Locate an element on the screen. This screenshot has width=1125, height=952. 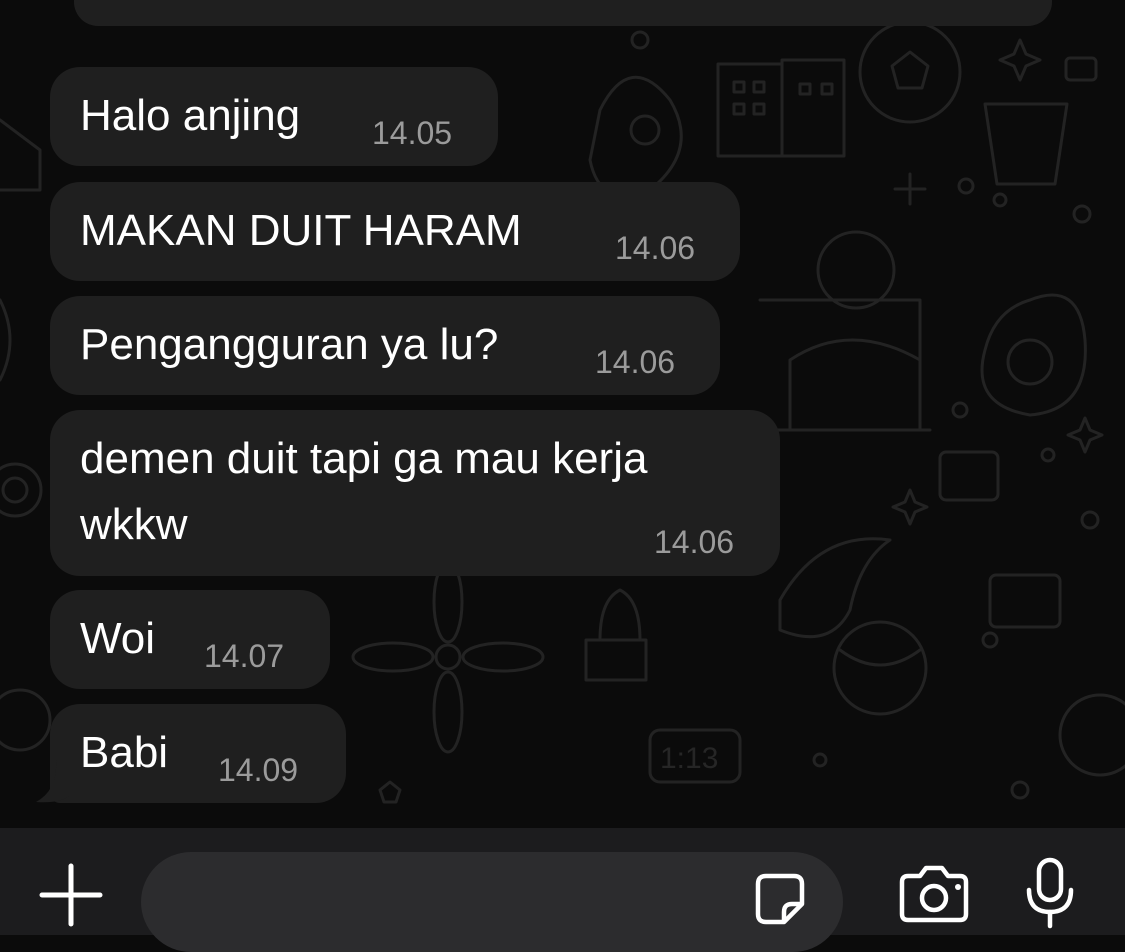
message-text: Babi is located at coordinates (124, 752).